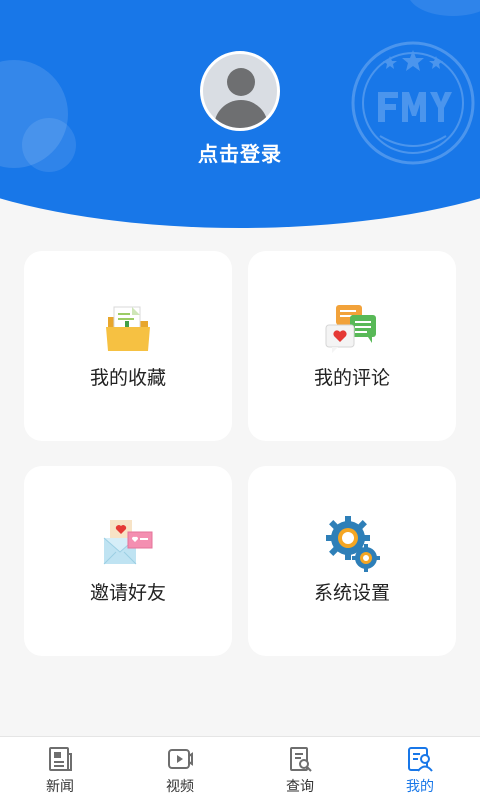  Describe the element at coordinates (351, 378) in the screenshot. I see `comments-label: 我的评论` at that location.